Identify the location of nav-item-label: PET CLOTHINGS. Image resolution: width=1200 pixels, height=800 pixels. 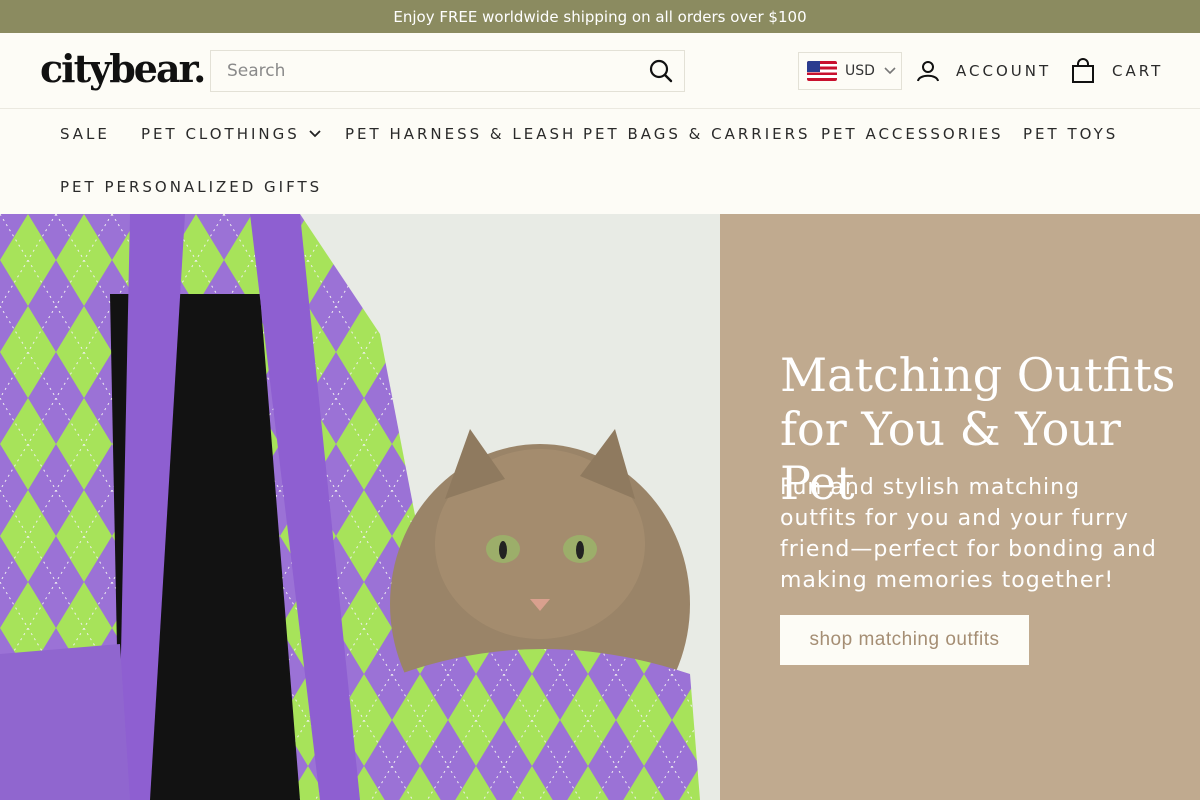
(220, 134).